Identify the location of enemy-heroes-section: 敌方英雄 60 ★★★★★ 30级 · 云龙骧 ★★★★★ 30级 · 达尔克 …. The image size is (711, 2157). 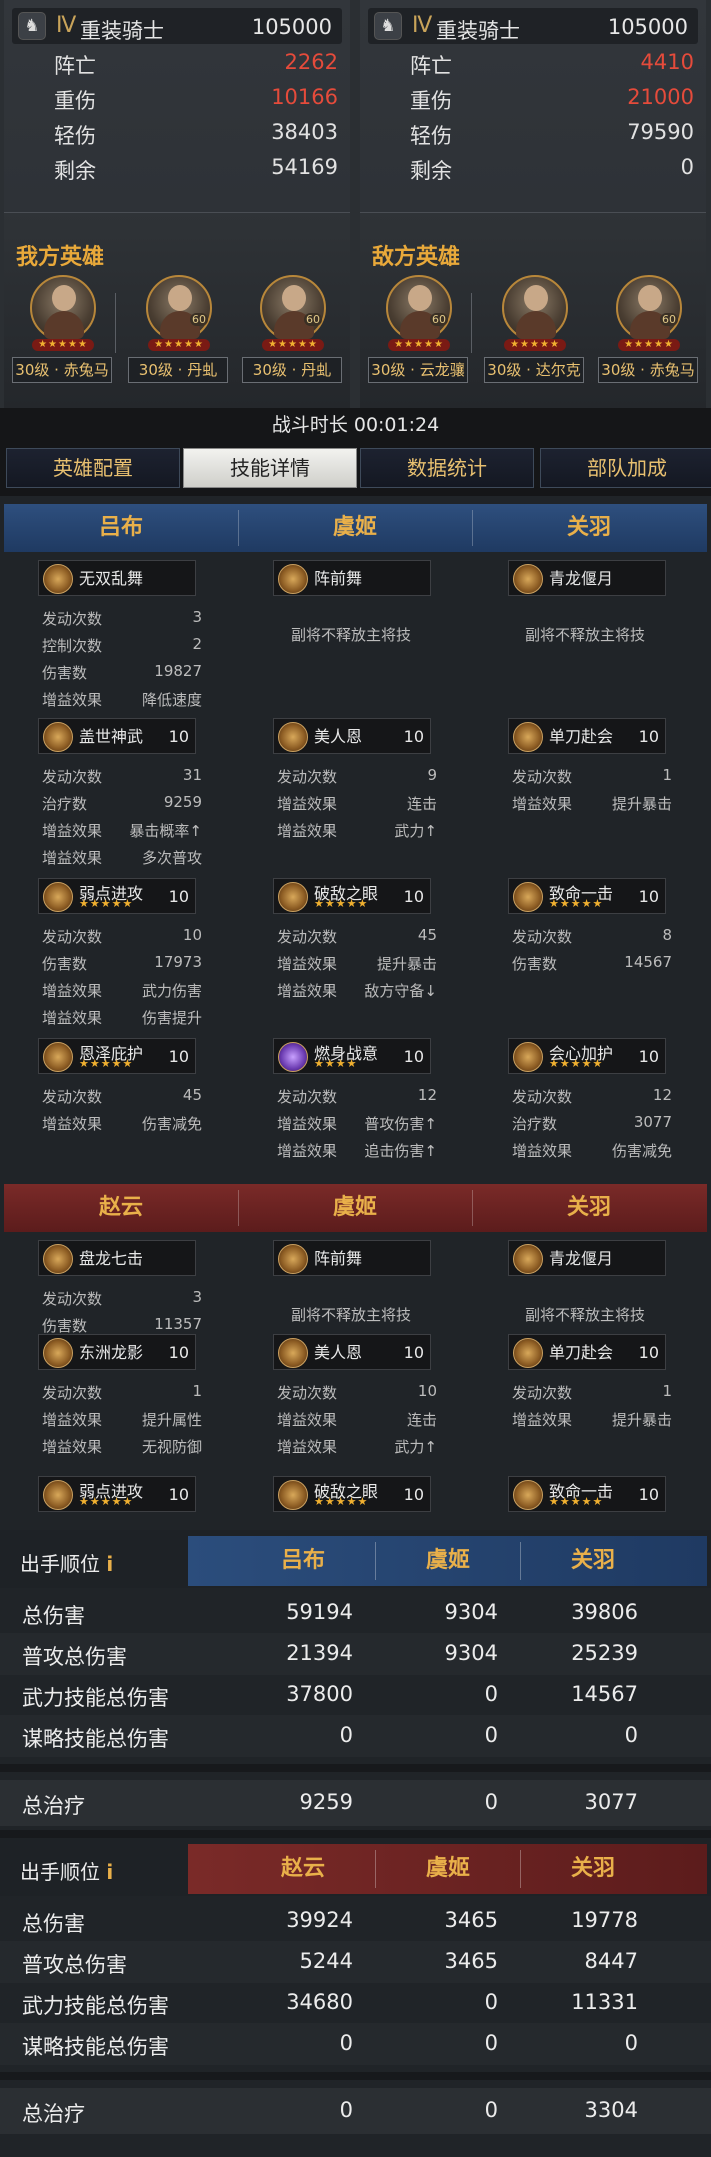
(533, 310).